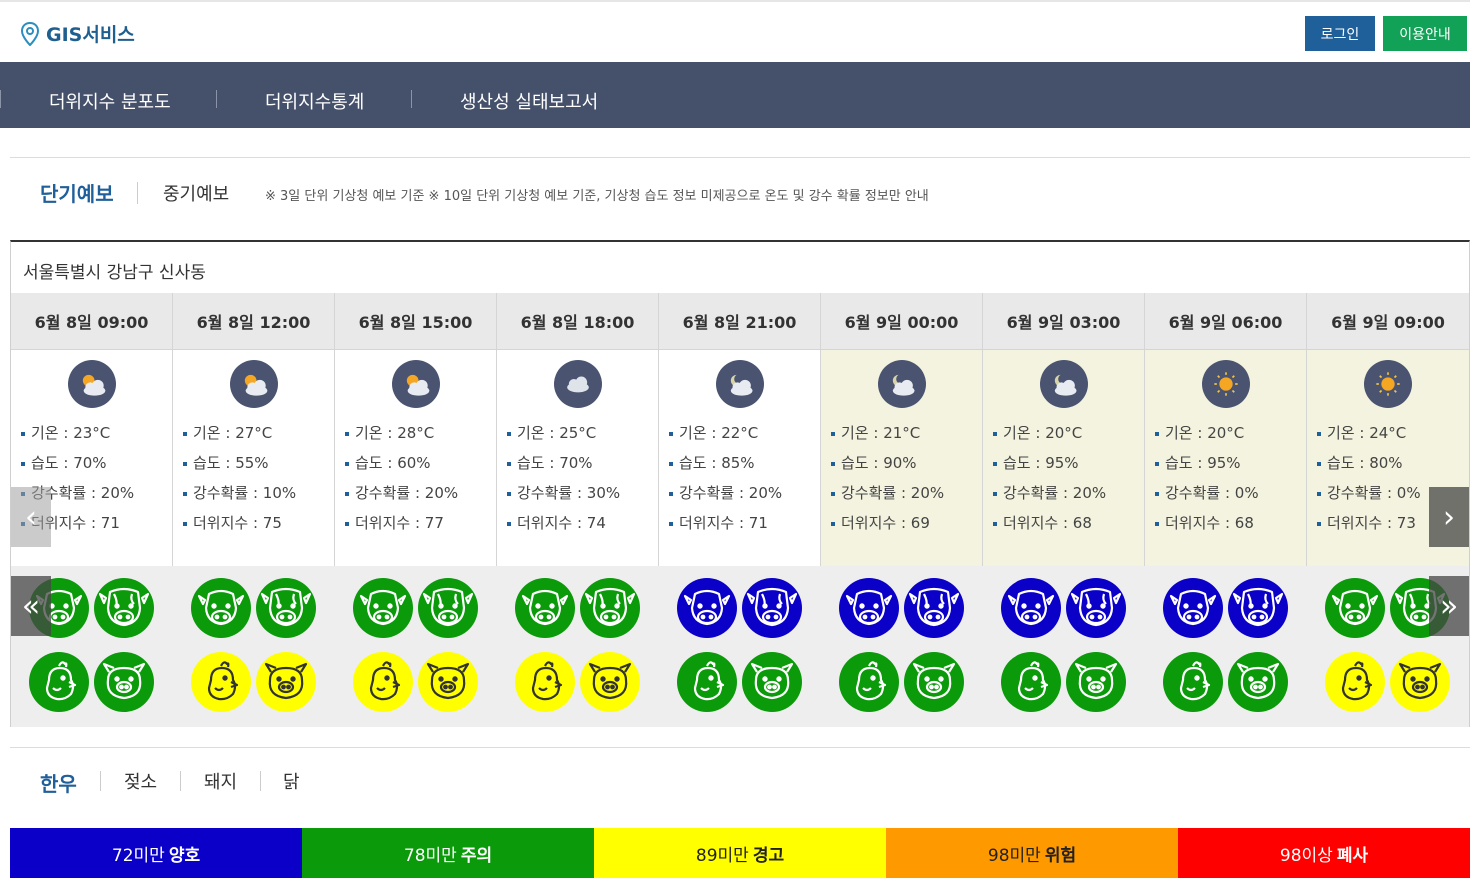  Describe the element at coordinates (563, 433) in the screenshot. I see `temperature-value: 기온 : 25°C` at that location.